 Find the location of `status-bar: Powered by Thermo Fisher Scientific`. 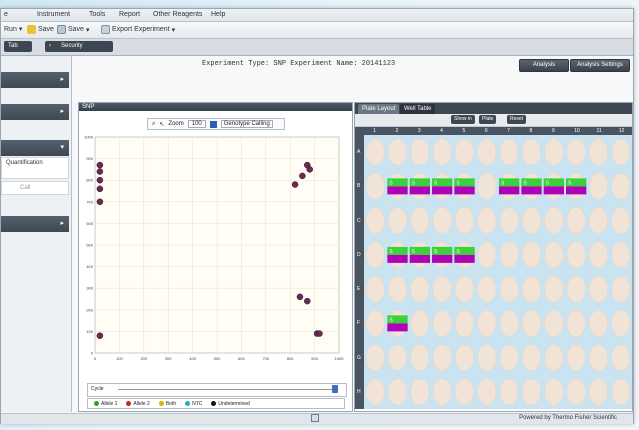

status-bar: Powered by Thermo Fisher Scientific is located at coordinates (317, 418).